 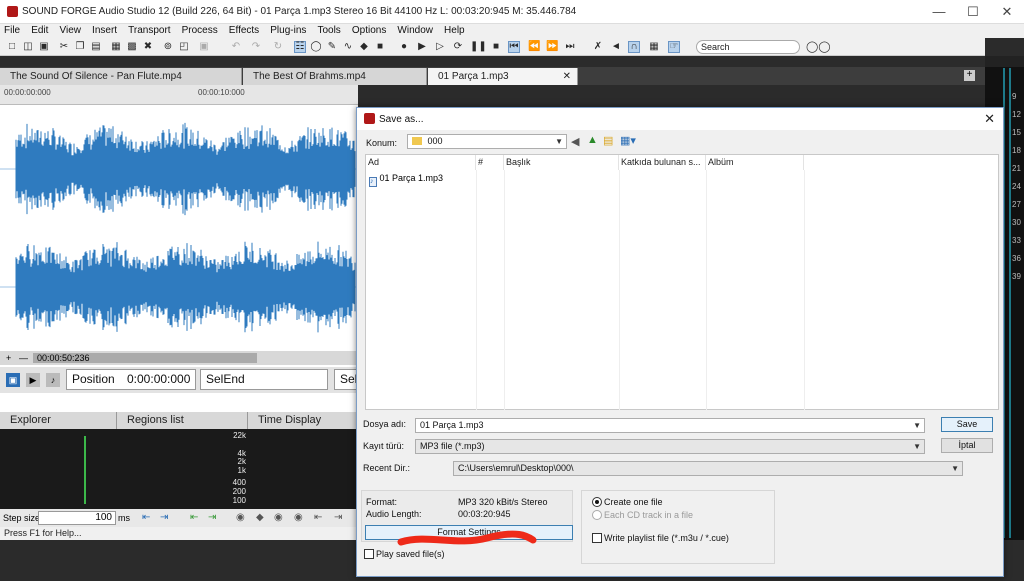 I want to click on write-playlist-checkbox, so click(x=597, y=538).